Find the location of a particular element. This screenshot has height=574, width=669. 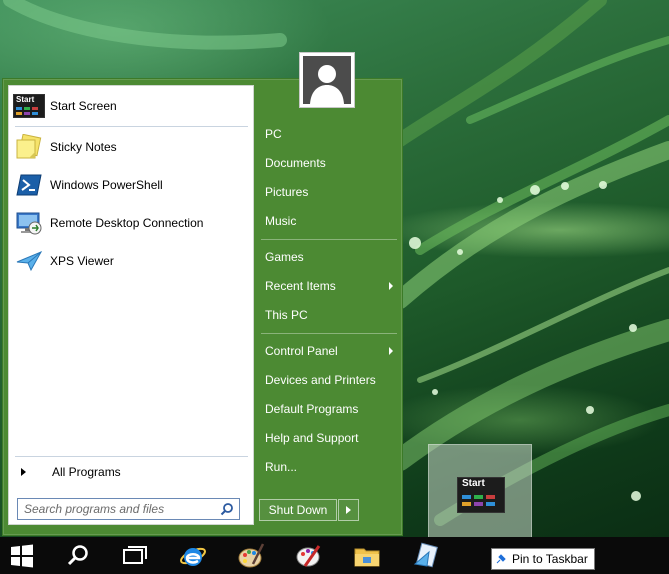

shutdown-button: Shut Down is located at coordinates (298, 510).